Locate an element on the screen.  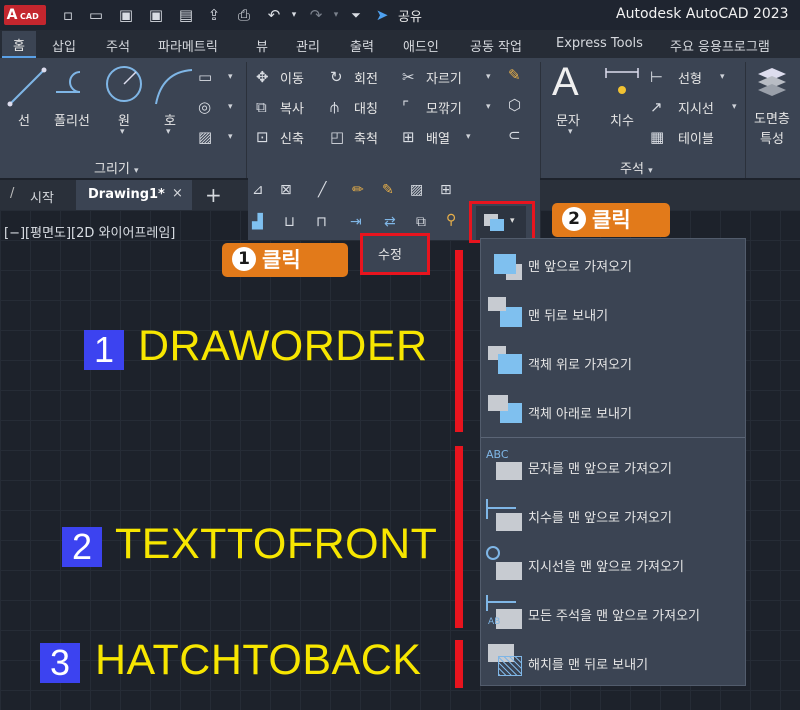
lengthen-icon: ╱ is located at coordinates (322, 190).